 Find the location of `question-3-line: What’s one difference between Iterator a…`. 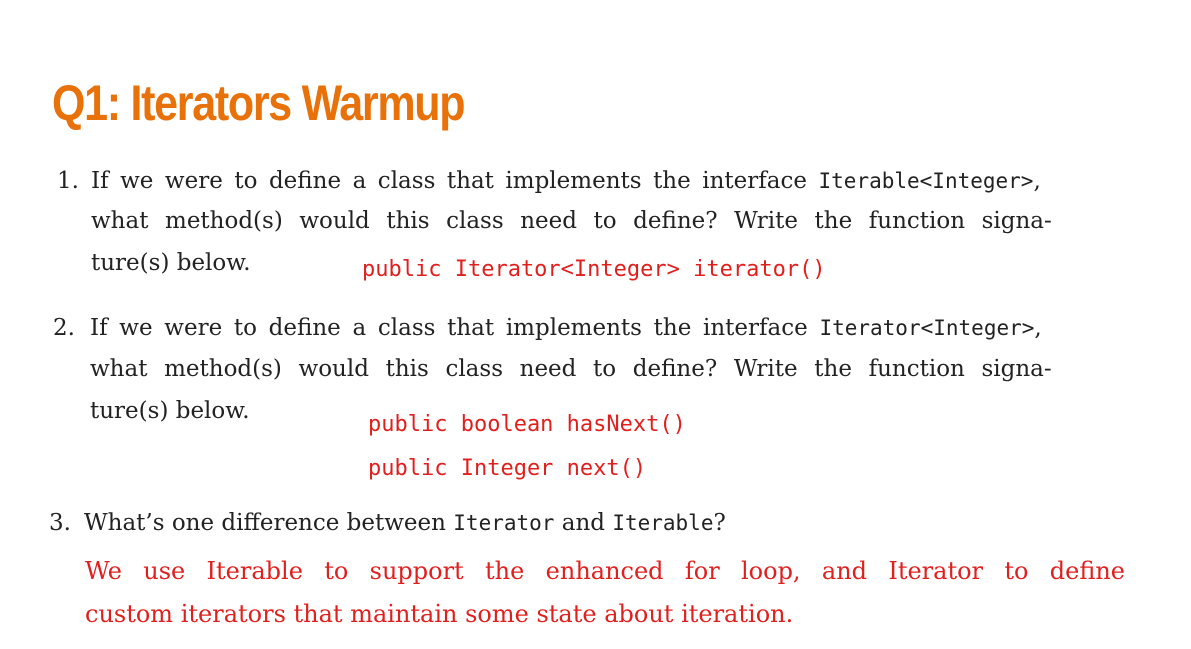

question-3-line: What’s one difference between Iterator a… is located at coordinates (405, 523).